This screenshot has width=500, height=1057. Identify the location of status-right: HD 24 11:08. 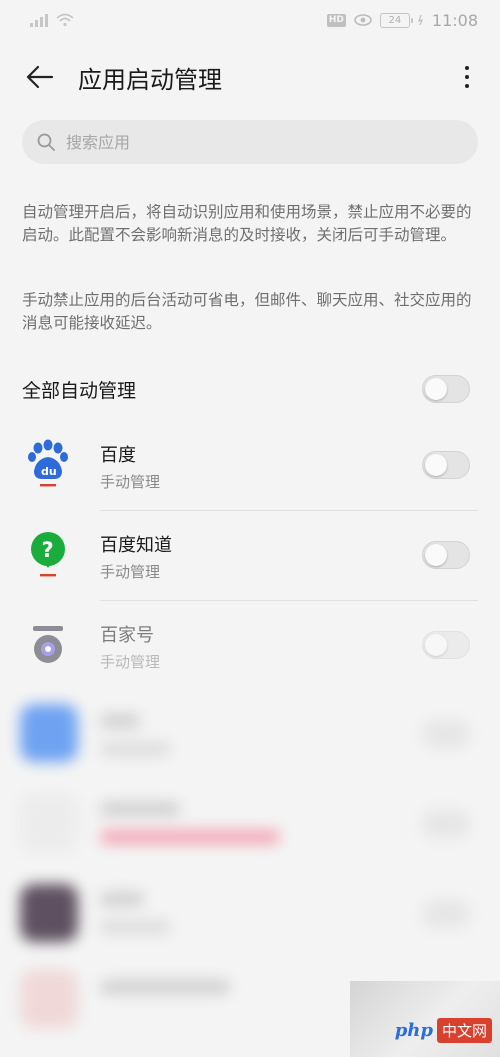
(402, 20).